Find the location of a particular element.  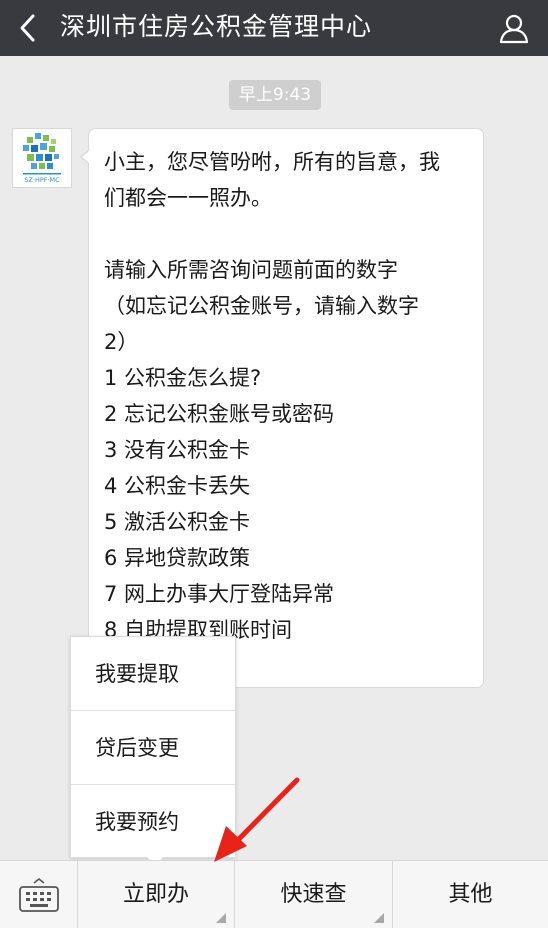

menu-button-label: 立即办 is located at coordinates (155, 894).